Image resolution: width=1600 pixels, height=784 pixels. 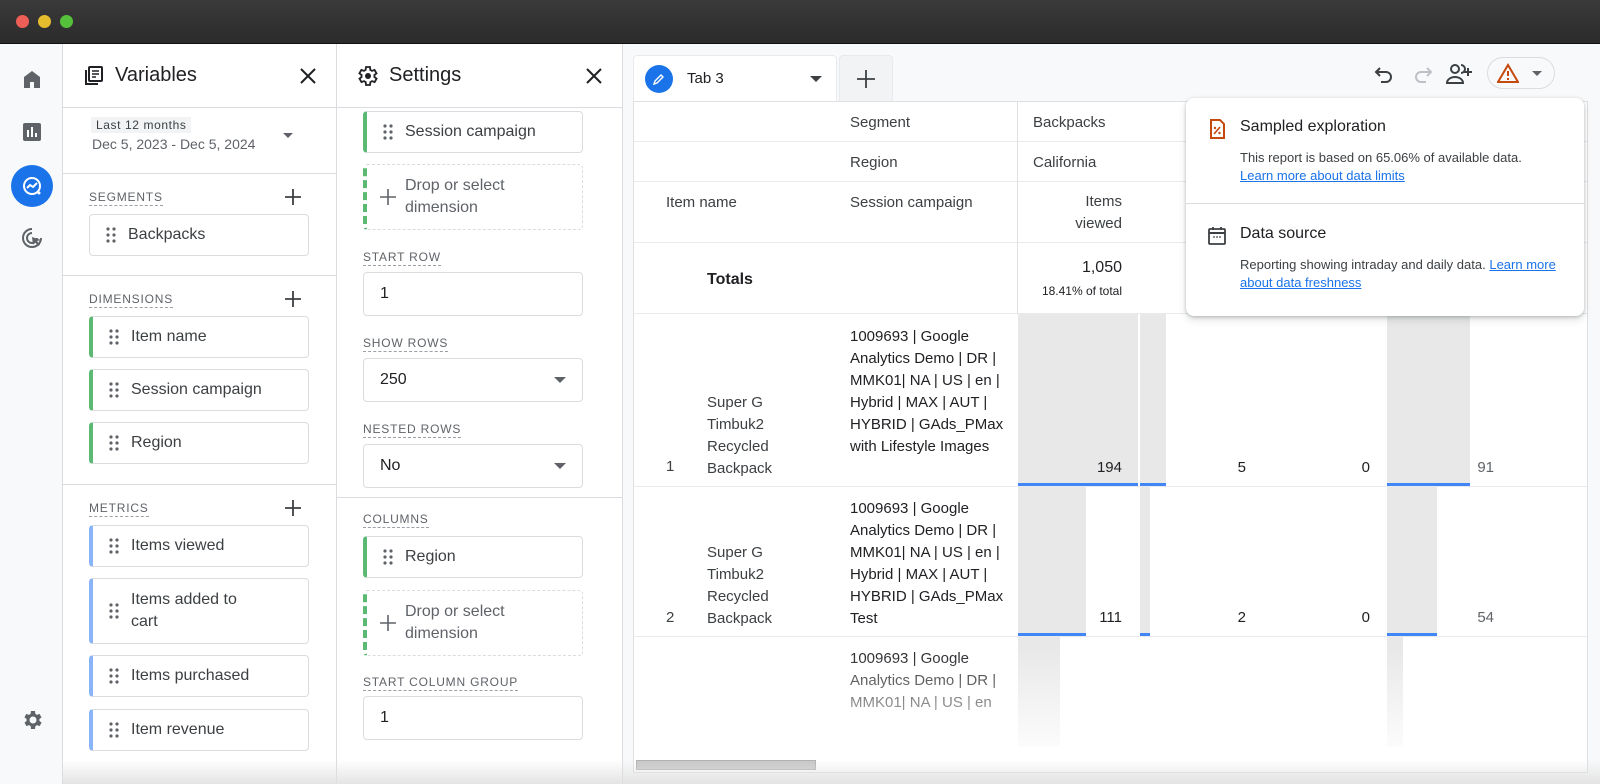 What do you see at coordinates (22, 21) in the screenshot?
I see `close-window-button` at bounding box center [22, 21].